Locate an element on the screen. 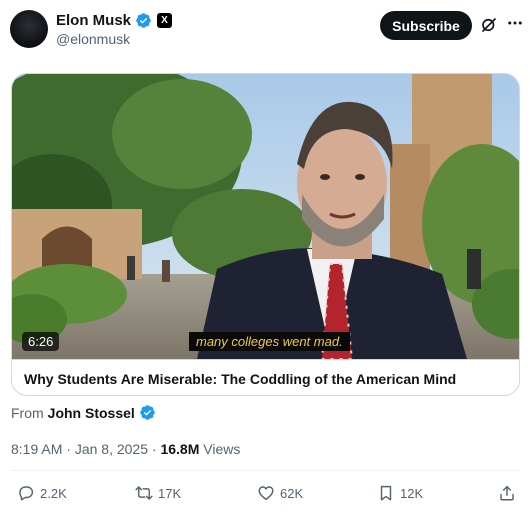 The image size is (530, 516). repost-button: 17K is located at coordinates (158, 493).